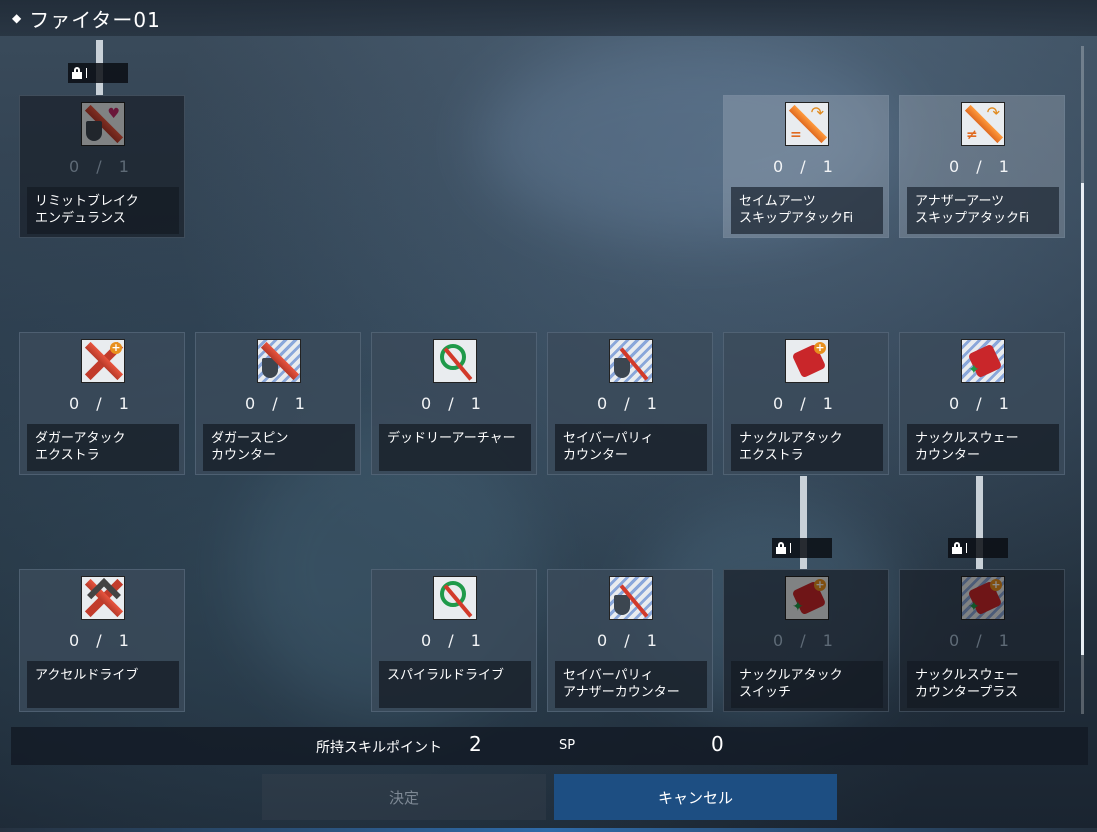  I want to click on skill-name-line1: アナザーアーツ, so click(960, 201).